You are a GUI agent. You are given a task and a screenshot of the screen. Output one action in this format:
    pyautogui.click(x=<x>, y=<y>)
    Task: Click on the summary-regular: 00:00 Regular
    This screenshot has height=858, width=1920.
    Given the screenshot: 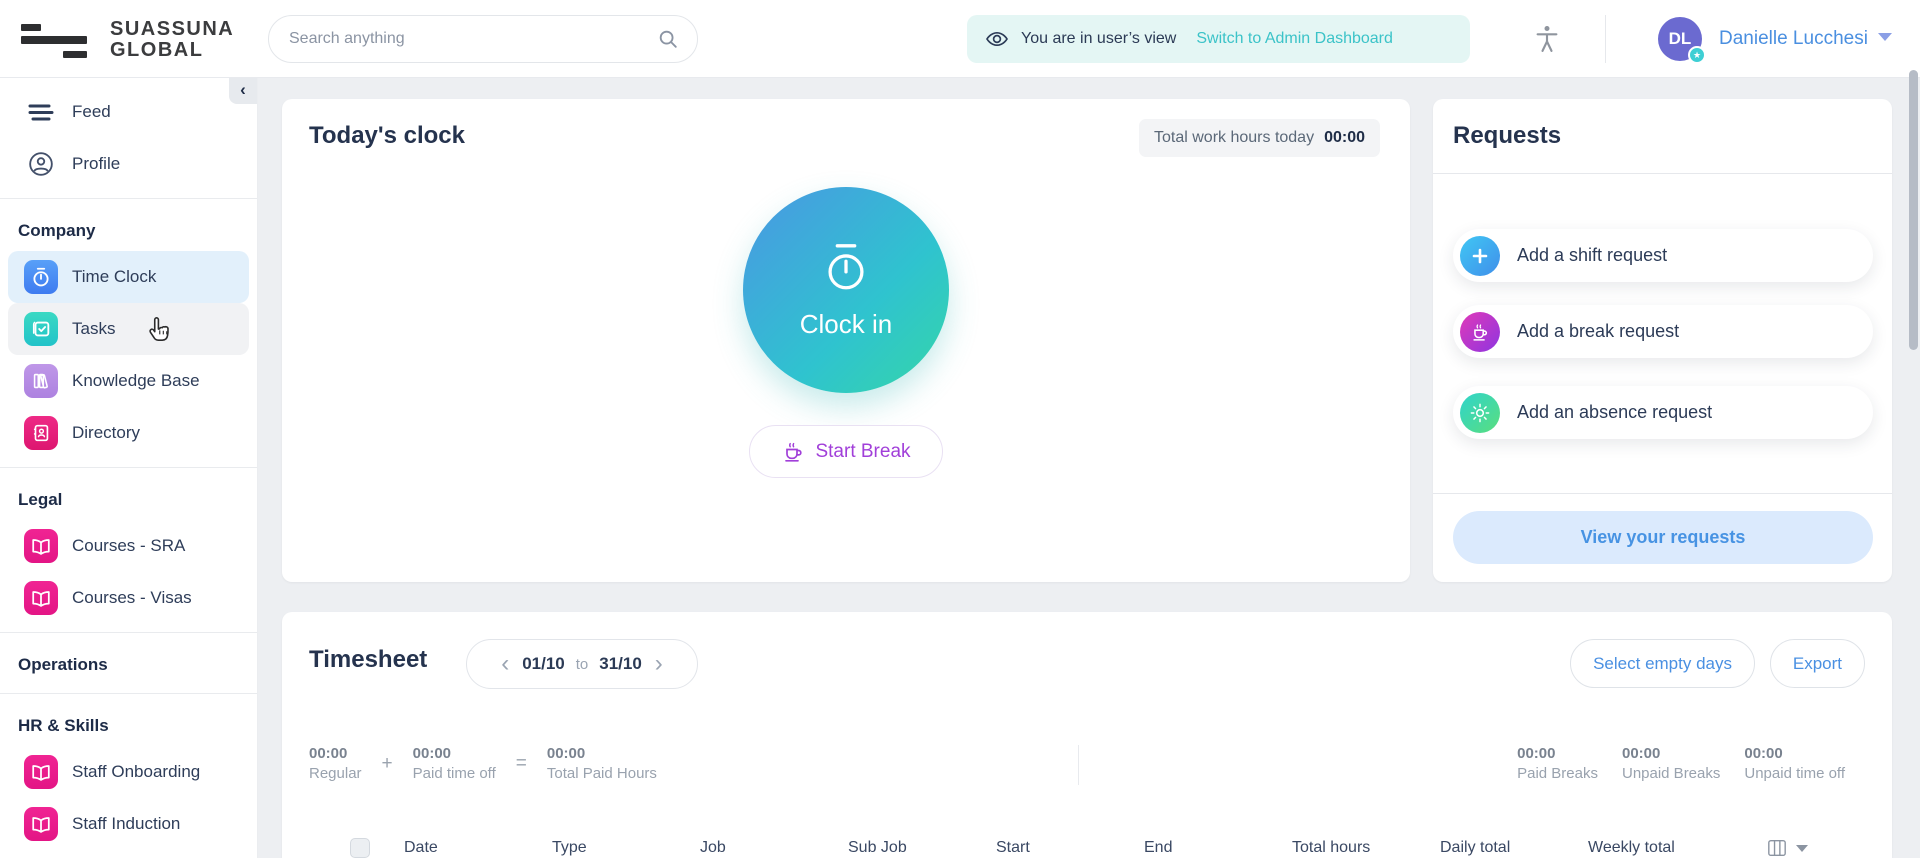 What is the action you would take?
    pyautogui.click(x=335, y=763)
    